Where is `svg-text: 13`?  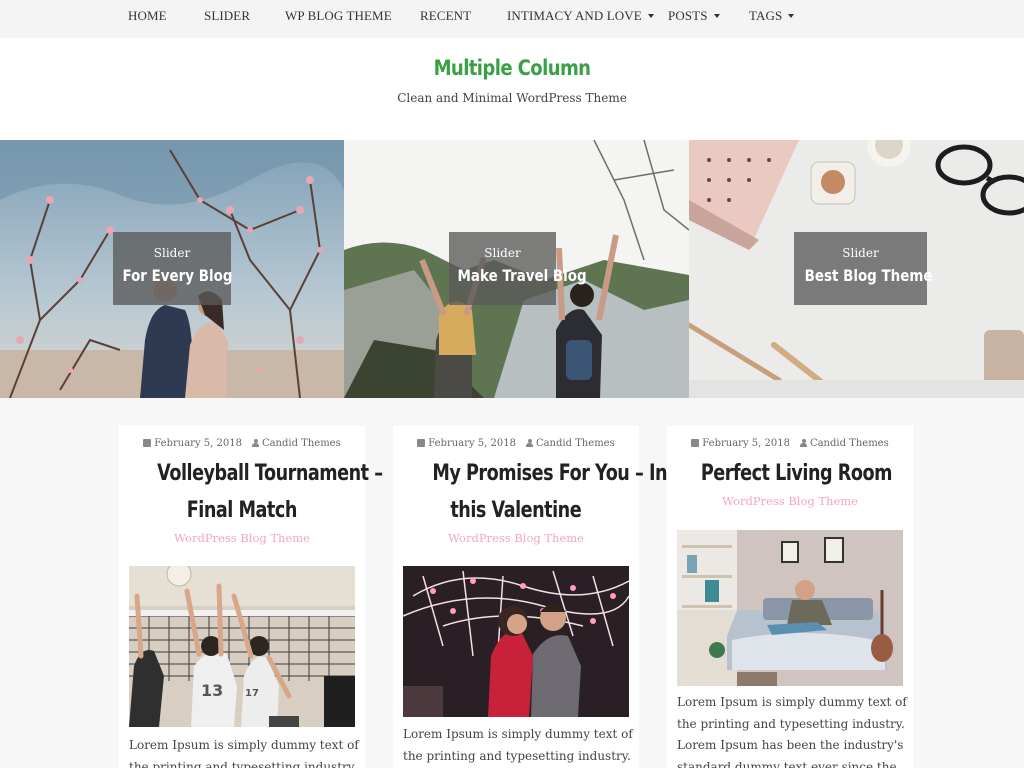 svg-text: 13 is located at coordinates (212, 690).